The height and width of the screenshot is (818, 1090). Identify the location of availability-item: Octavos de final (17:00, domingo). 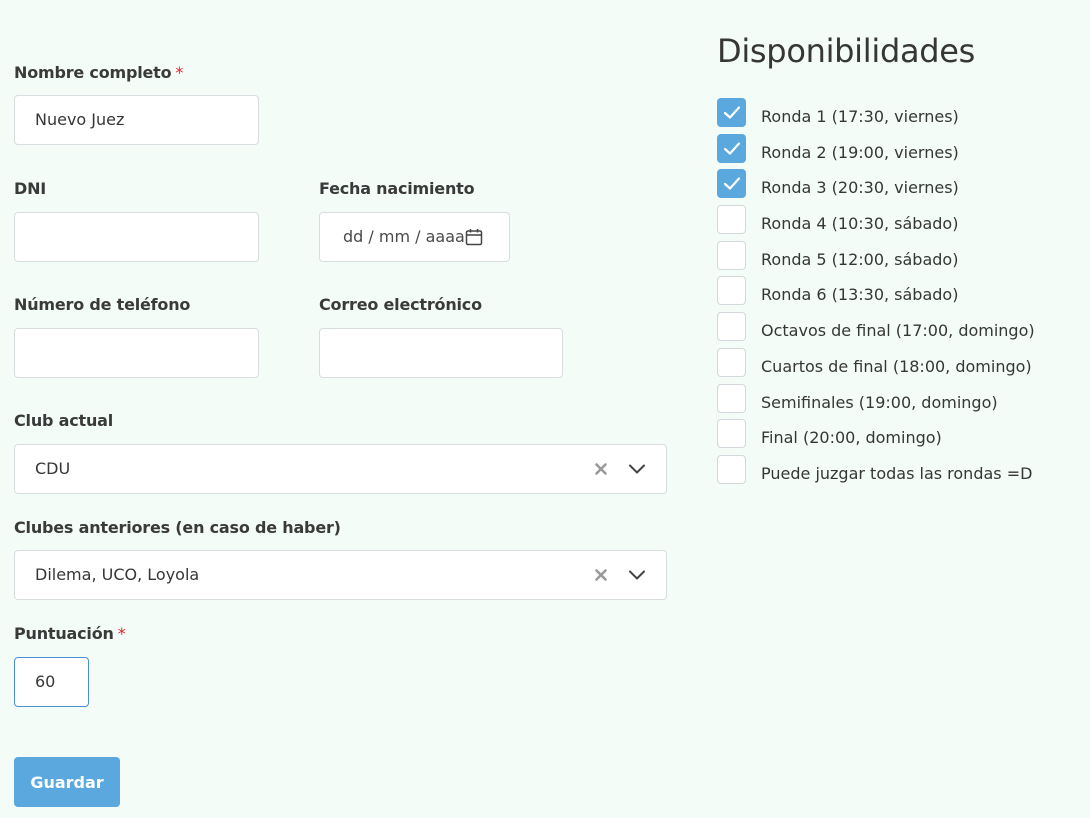
(876, 330).